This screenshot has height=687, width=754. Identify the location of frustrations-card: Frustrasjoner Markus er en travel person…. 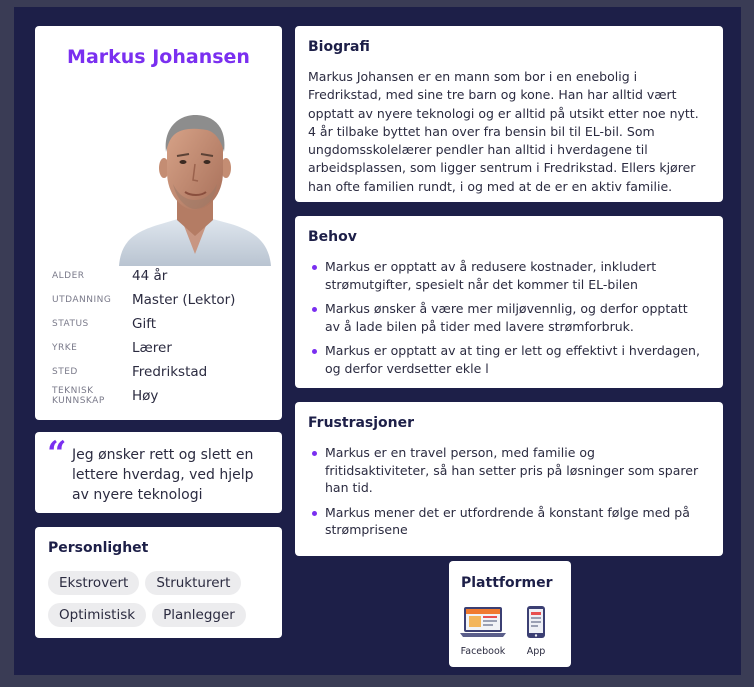
(509, 479).